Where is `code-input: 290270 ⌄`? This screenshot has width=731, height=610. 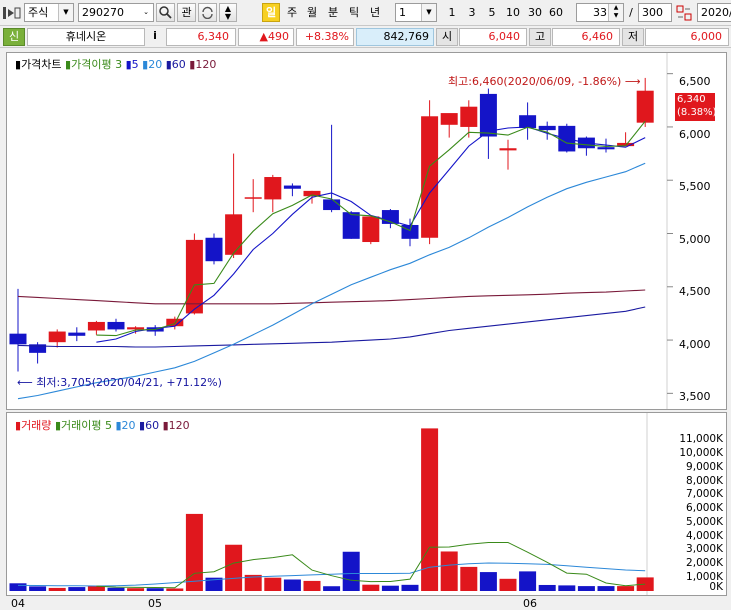 code-input: 290270 ⌄ is located at coordinates (116, 12).